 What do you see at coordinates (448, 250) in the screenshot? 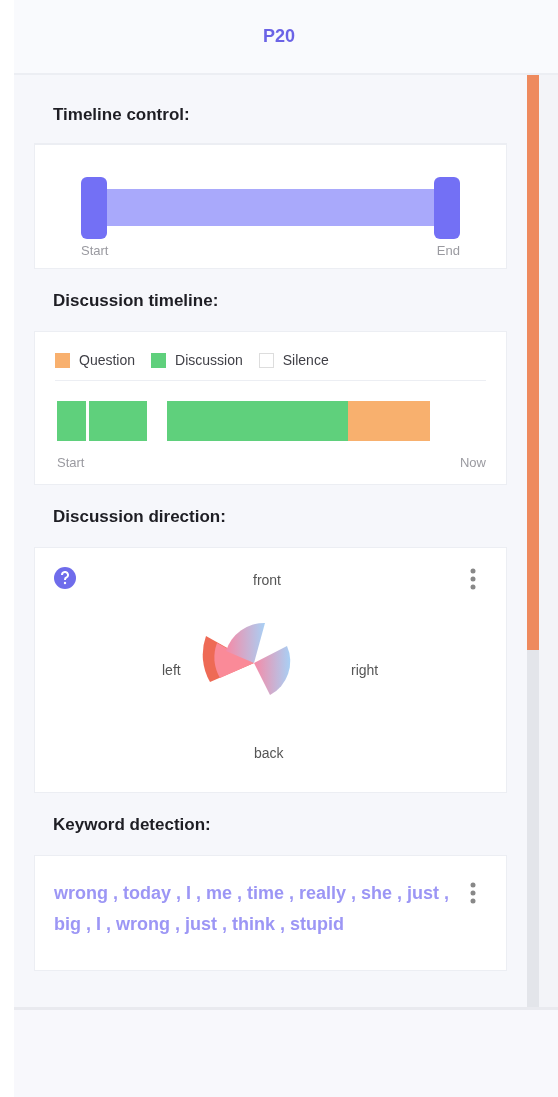
I see `slider-label: End` at bounding box center [448, 250].